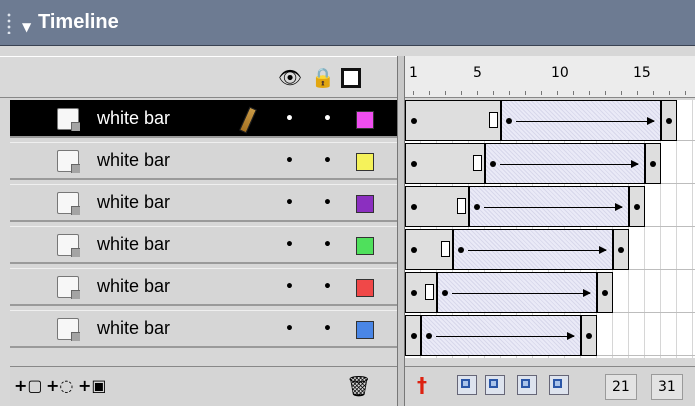 The height and width of the screenshot is (406, 695). I want to click on add-motion-guide-icon: +◌, so click(59, 385).